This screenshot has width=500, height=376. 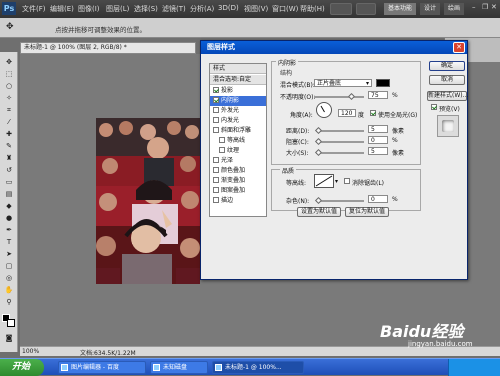 What do you see at coordinates (238, 69) in the screenshot?
I see `style-list-header: 样式` at bounding box center [238, 69].